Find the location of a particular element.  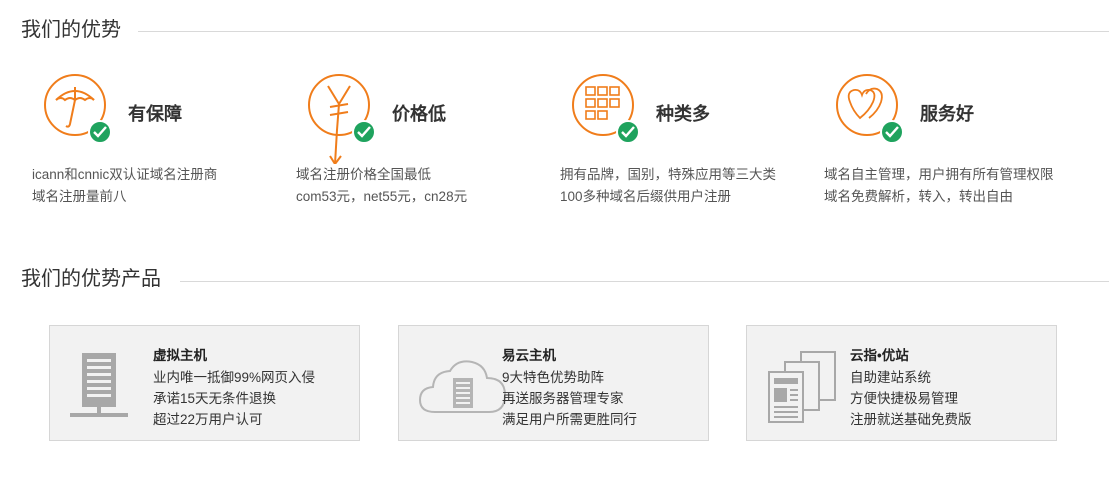

advantage-desc: icann和cnnic双认证域名注册商 域名注册量前八 is located at coordinates (125, 185).